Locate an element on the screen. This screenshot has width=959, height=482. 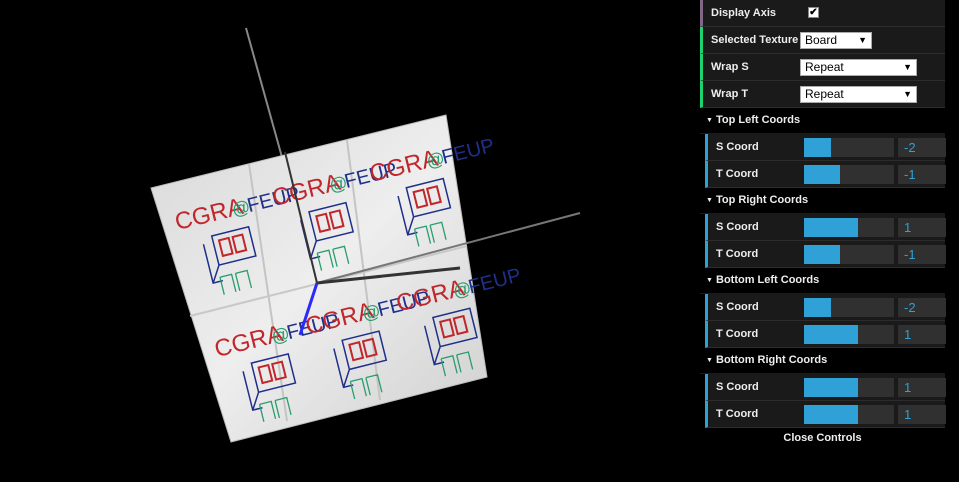
selected-texture-row: Selected Texture Board ▼ is located at coordinates (822, 40).